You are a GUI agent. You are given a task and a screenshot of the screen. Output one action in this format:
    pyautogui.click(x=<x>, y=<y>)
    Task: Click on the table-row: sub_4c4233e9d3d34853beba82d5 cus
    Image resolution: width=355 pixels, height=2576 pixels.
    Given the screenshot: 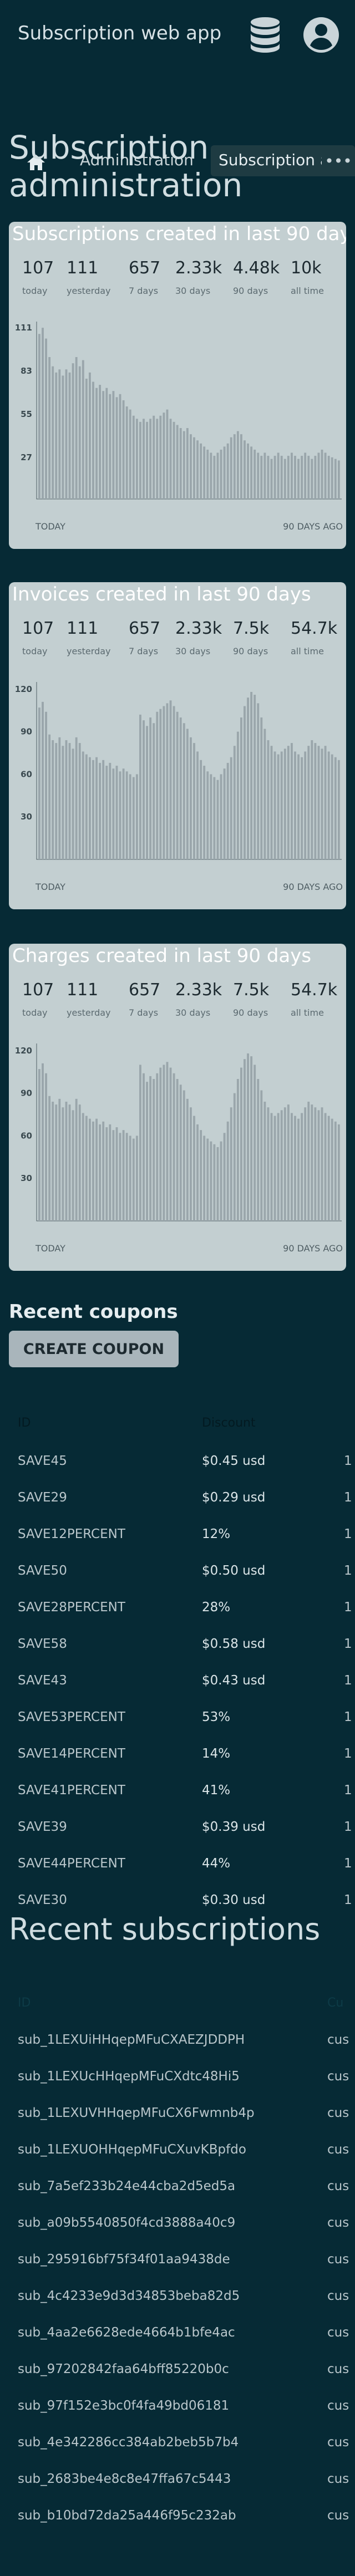 What is the action you would take?
    pyautogui.click(x=177, y=2295)
    